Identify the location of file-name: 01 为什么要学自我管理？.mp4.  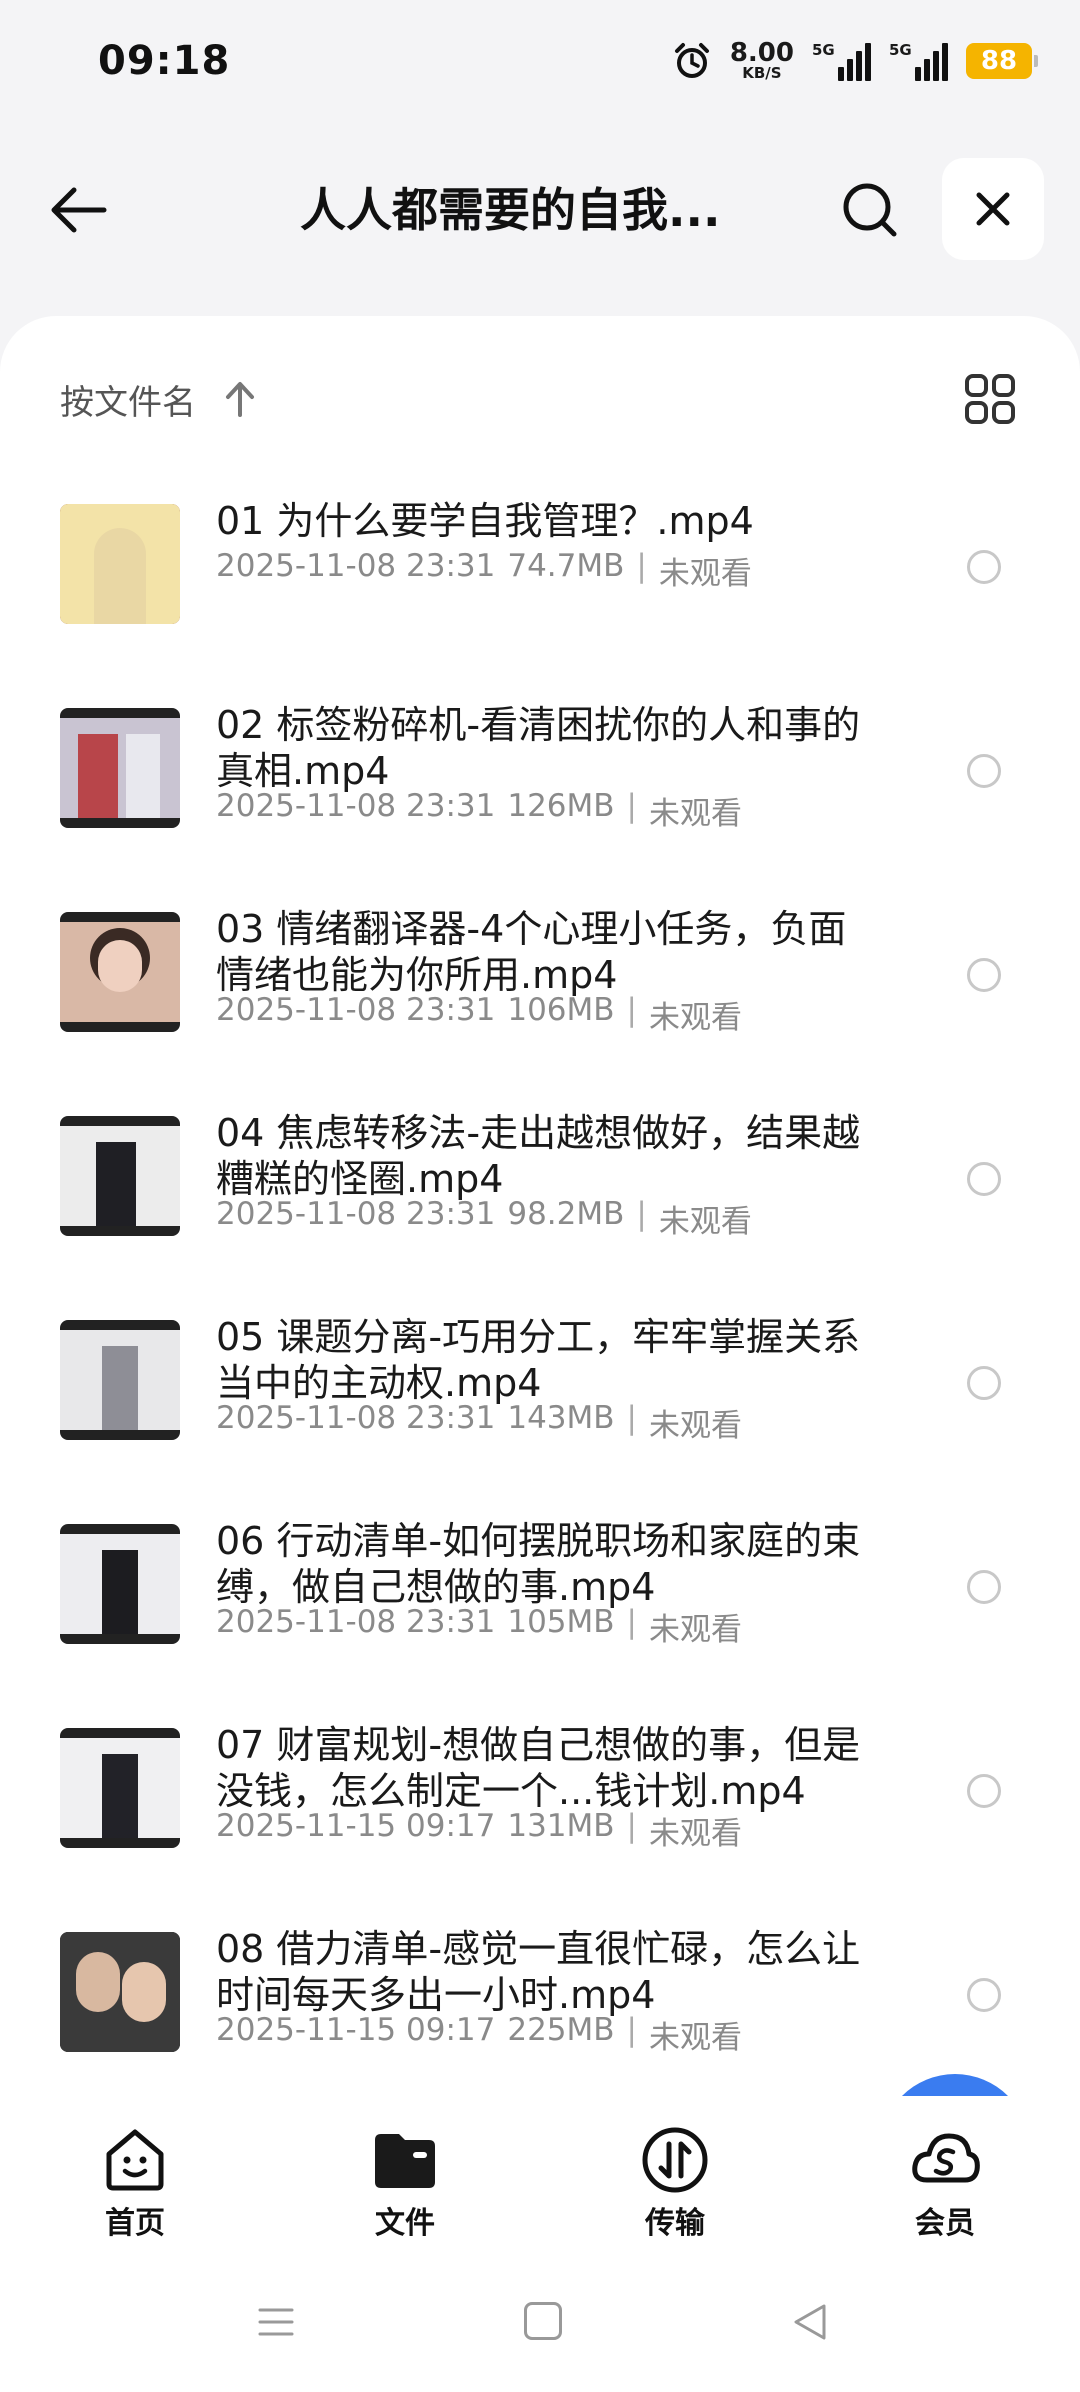
(485, 521).